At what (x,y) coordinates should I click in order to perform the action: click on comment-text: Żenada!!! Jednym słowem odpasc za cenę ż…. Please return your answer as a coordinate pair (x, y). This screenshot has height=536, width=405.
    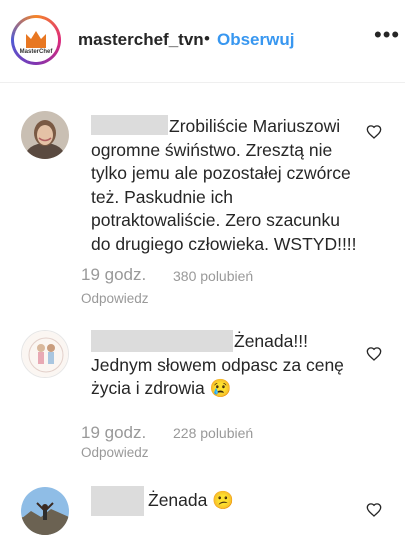
    Looking at the image, I should click on (217, 364).